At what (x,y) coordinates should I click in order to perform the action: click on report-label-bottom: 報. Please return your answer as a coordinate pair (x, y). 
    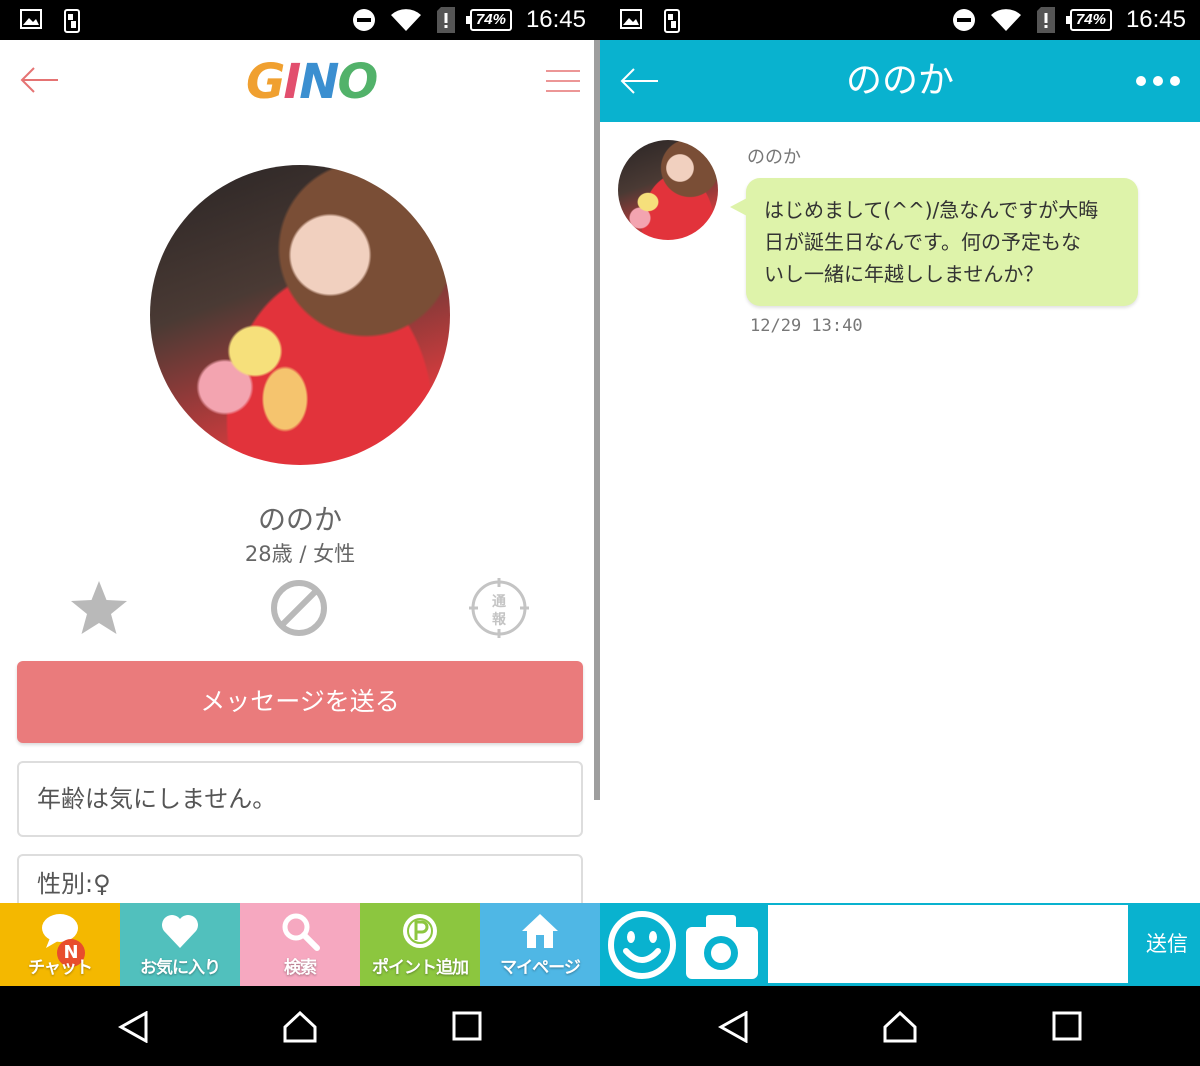
    Looking at the image, I should click on (499, 619).